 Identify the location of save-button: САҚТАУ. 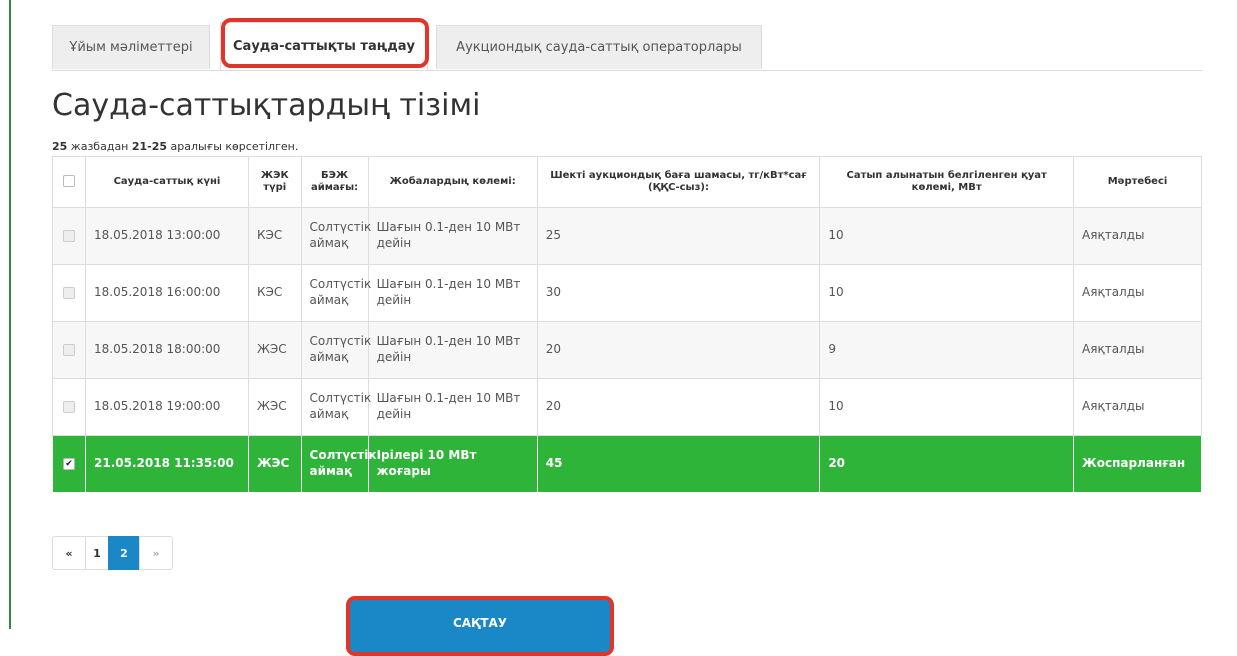
(480, 626).